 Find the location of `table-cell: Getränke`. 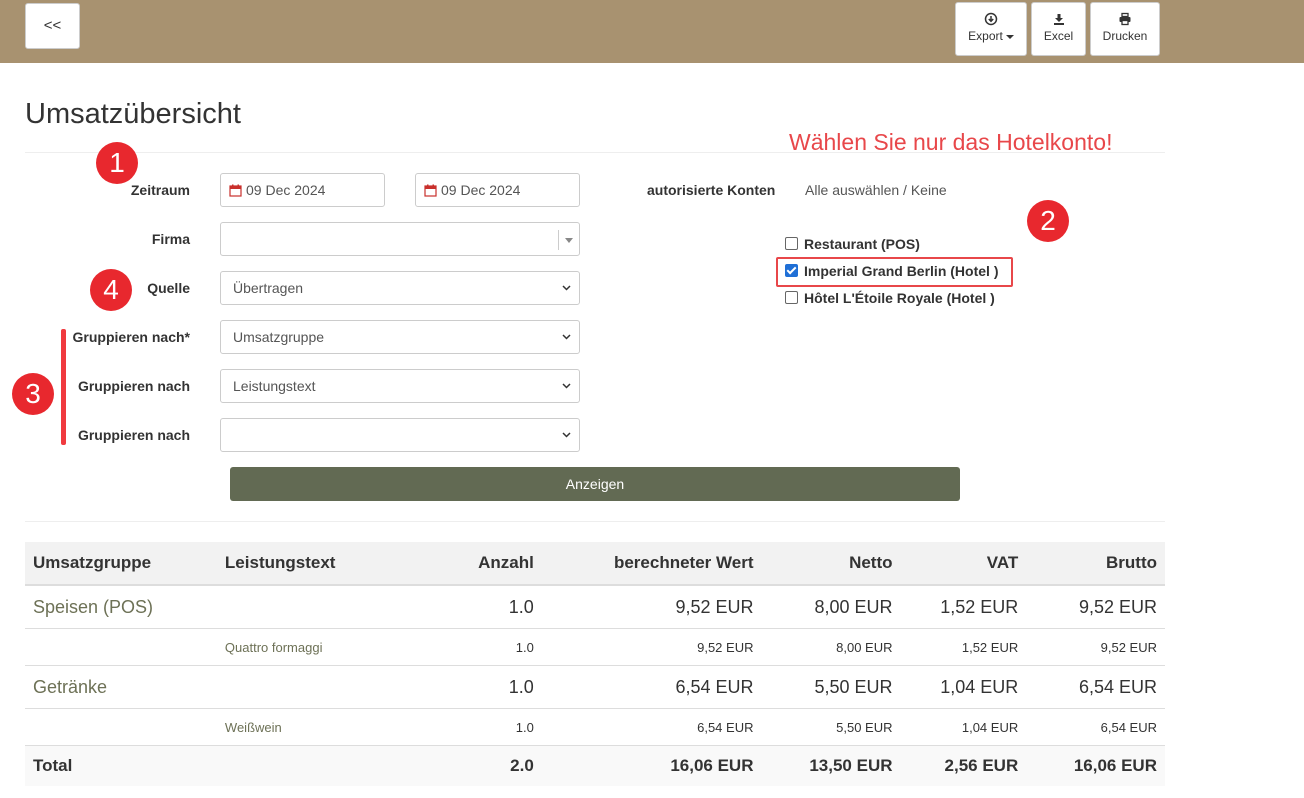

table-cell: Getränke is located at coordinates (121, 687).